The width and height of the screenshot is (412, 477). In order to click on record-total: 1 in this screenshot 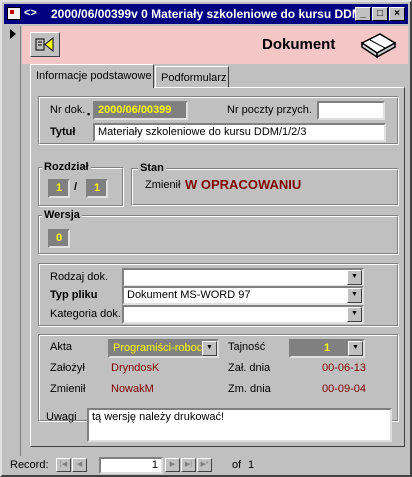, I will do `click(251, 465)`.